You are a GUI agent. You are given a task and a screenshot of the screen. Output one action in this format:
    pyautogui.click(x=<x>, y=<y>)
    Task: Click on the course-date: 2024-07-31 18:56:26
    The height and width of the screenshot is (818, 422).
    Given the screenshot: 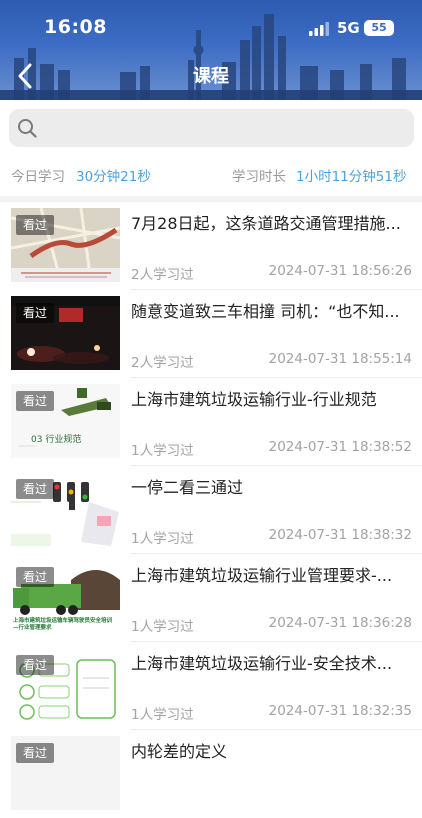 What is the action you would take?
    pyautogui.click(x=340, y=271)
    